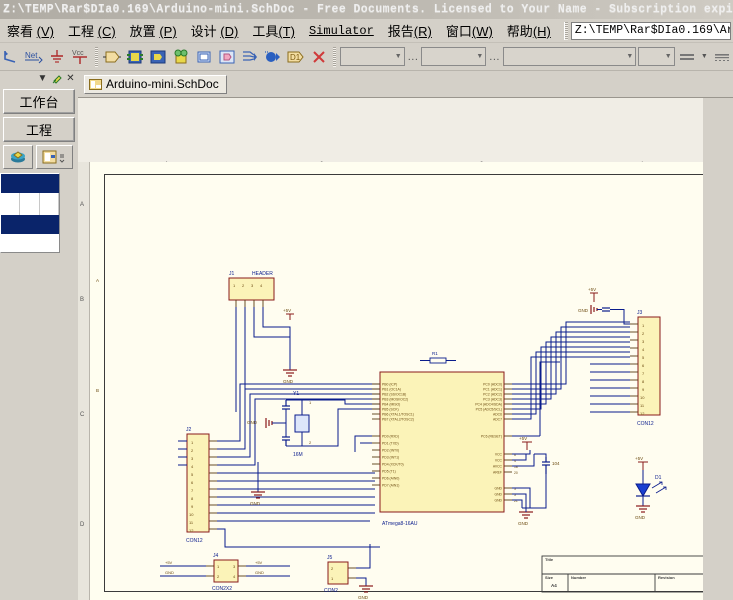 Image resolution: width=733 pixels, height=600 pixels. What do you see at coordinates (569, 56) in the screenshot?
I see `toolbar-combo-3: ▼` at bounding box center [569, 56].